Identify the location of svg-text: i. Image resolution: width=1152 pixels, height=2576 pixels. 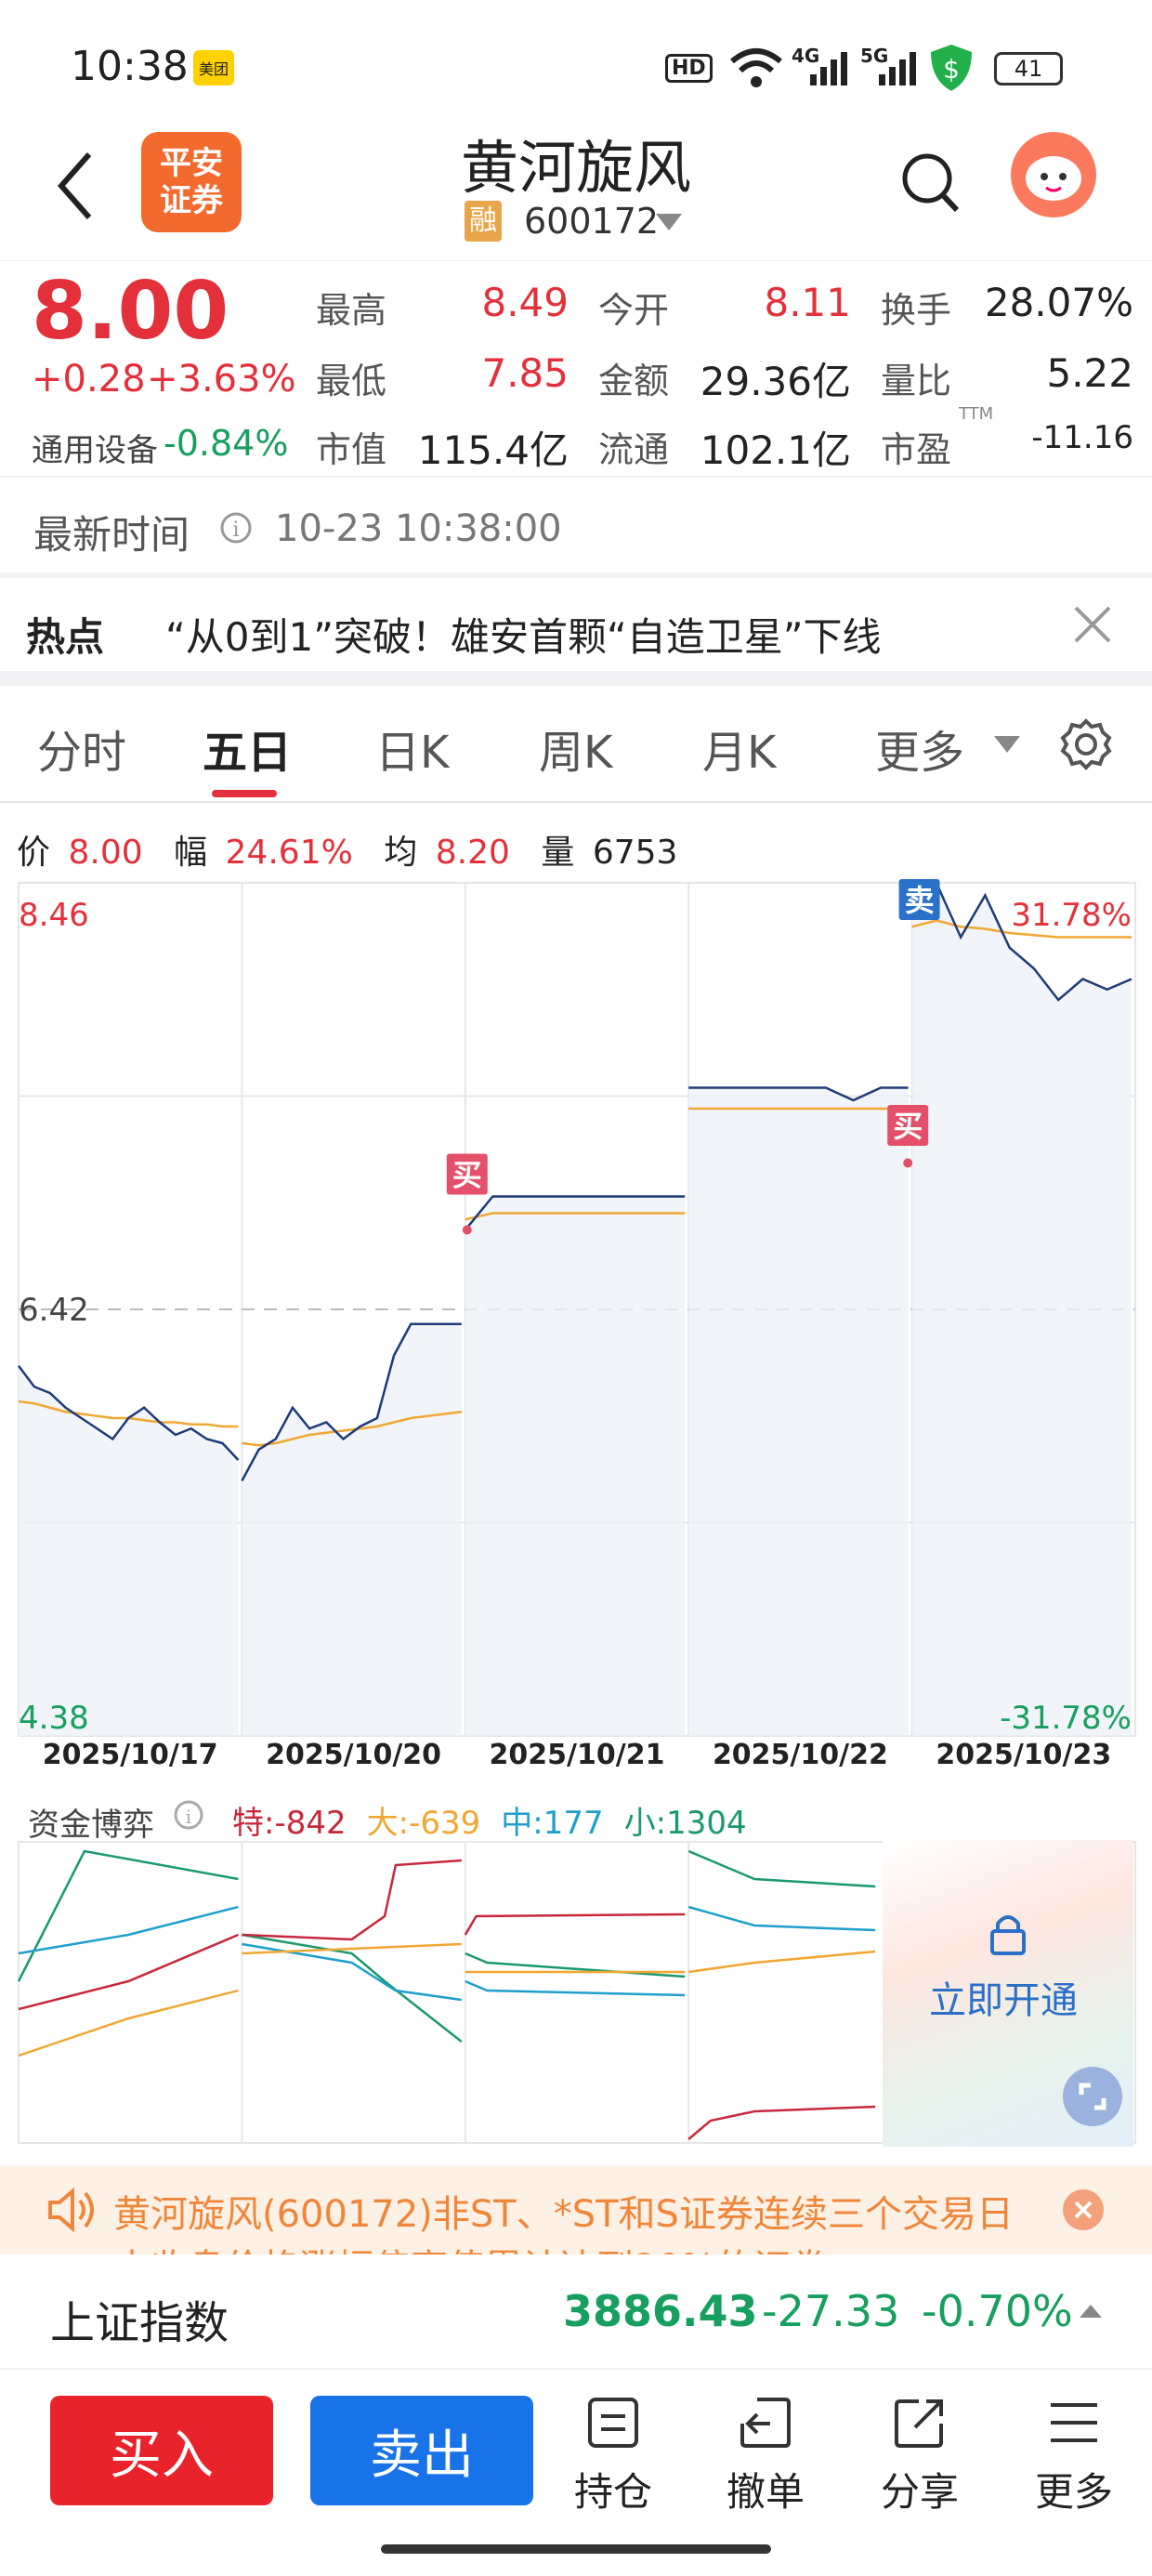
(235, 530).